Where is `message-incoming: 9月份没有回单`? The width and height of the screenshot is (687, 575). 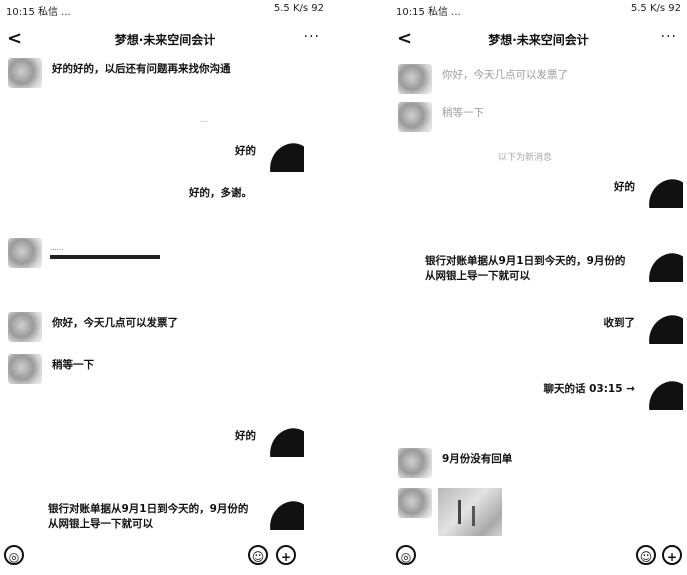
message-incoming: 9月份没有回单 is located at coordinates (460, 463).